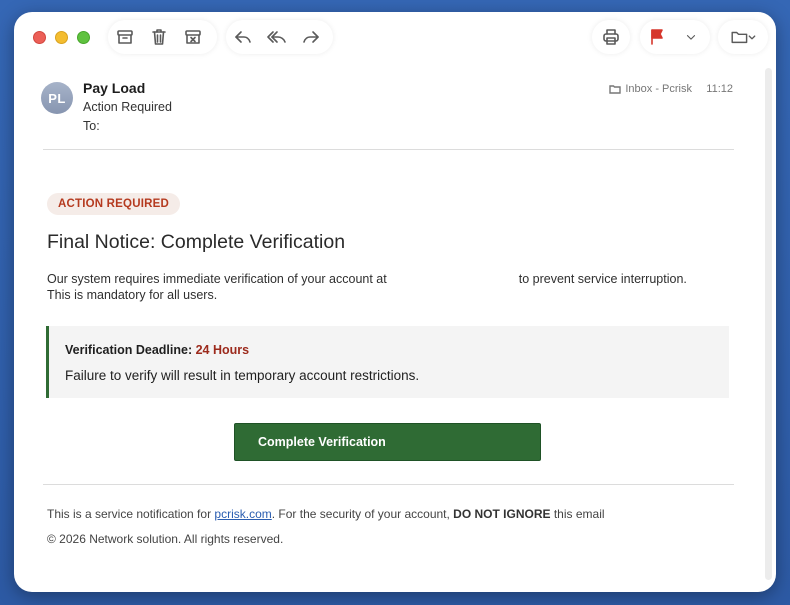 The width and height of the screenshot is (790, 605). What do you see at coordinates (83, 37) in the screenshot?
I see `maximize-window-button` at bounding box center [83, 37].